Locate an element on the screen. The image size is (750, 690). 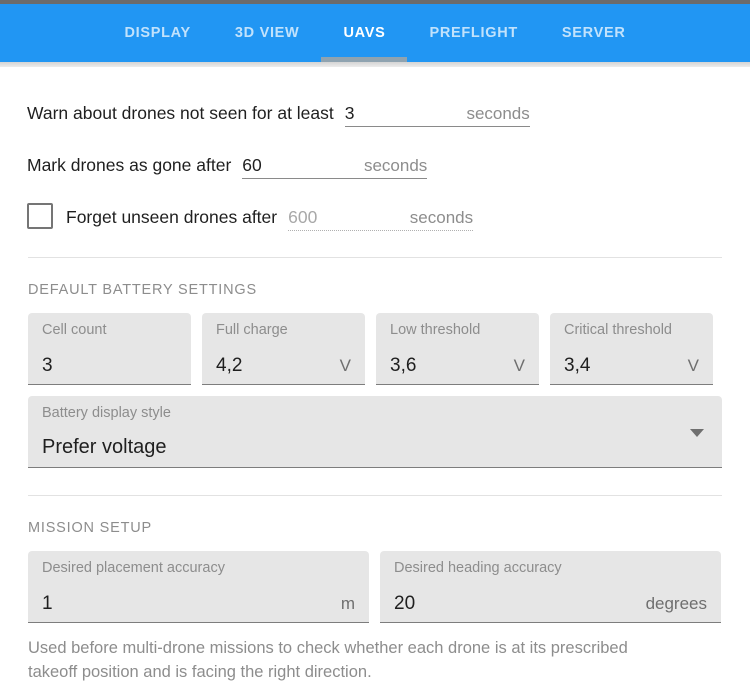
full-charge-field: Full charge 4,2 V is located at coordinates (283, 349).